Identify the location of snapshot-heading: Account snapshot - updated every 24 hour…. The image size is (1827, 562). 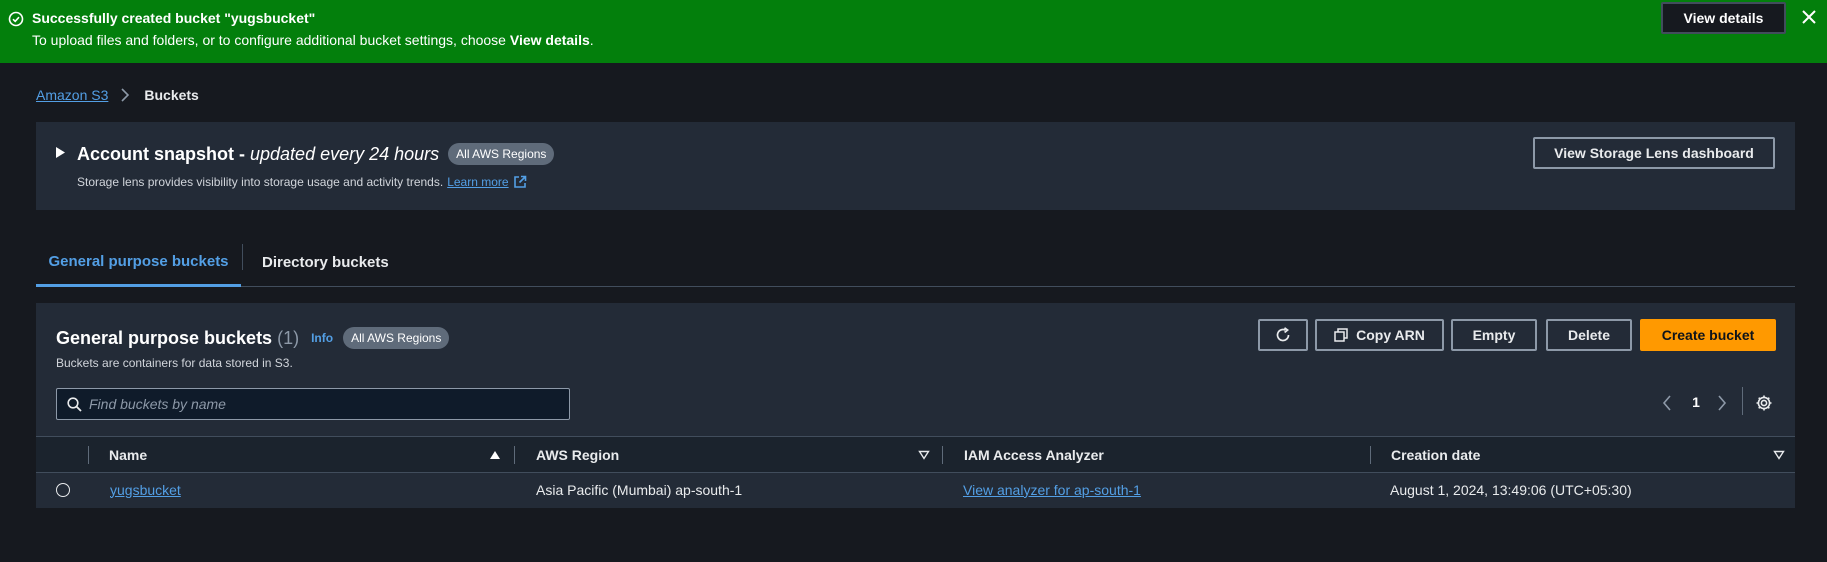
(316, 154).